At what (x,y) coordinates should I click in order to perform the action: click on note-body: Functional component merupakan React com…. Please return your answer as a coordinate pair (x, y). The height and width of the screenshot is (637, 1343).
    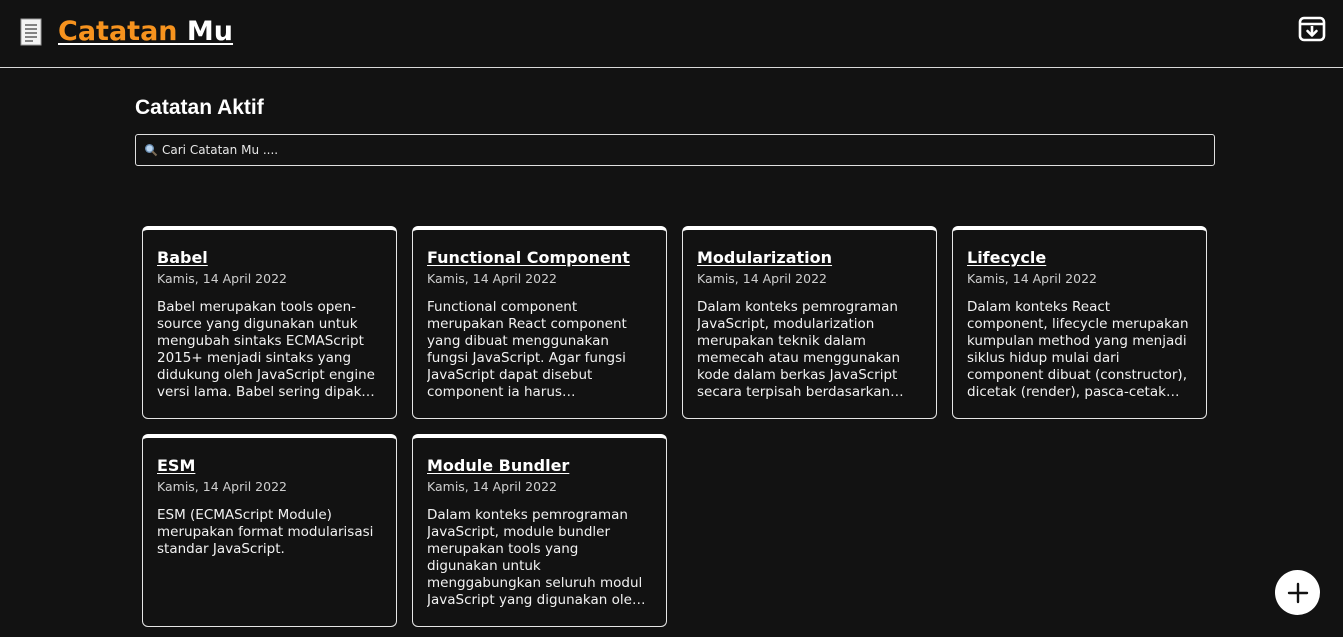
    Looking at the image, I should click on (527, 349).